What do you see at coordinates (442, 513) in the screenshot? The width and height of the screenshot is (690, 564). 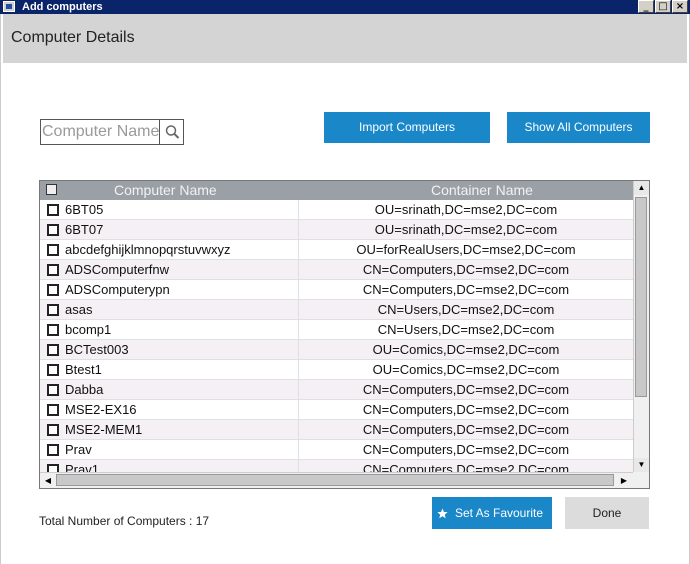 I see `star-icon` at bounding box center [442, 513].